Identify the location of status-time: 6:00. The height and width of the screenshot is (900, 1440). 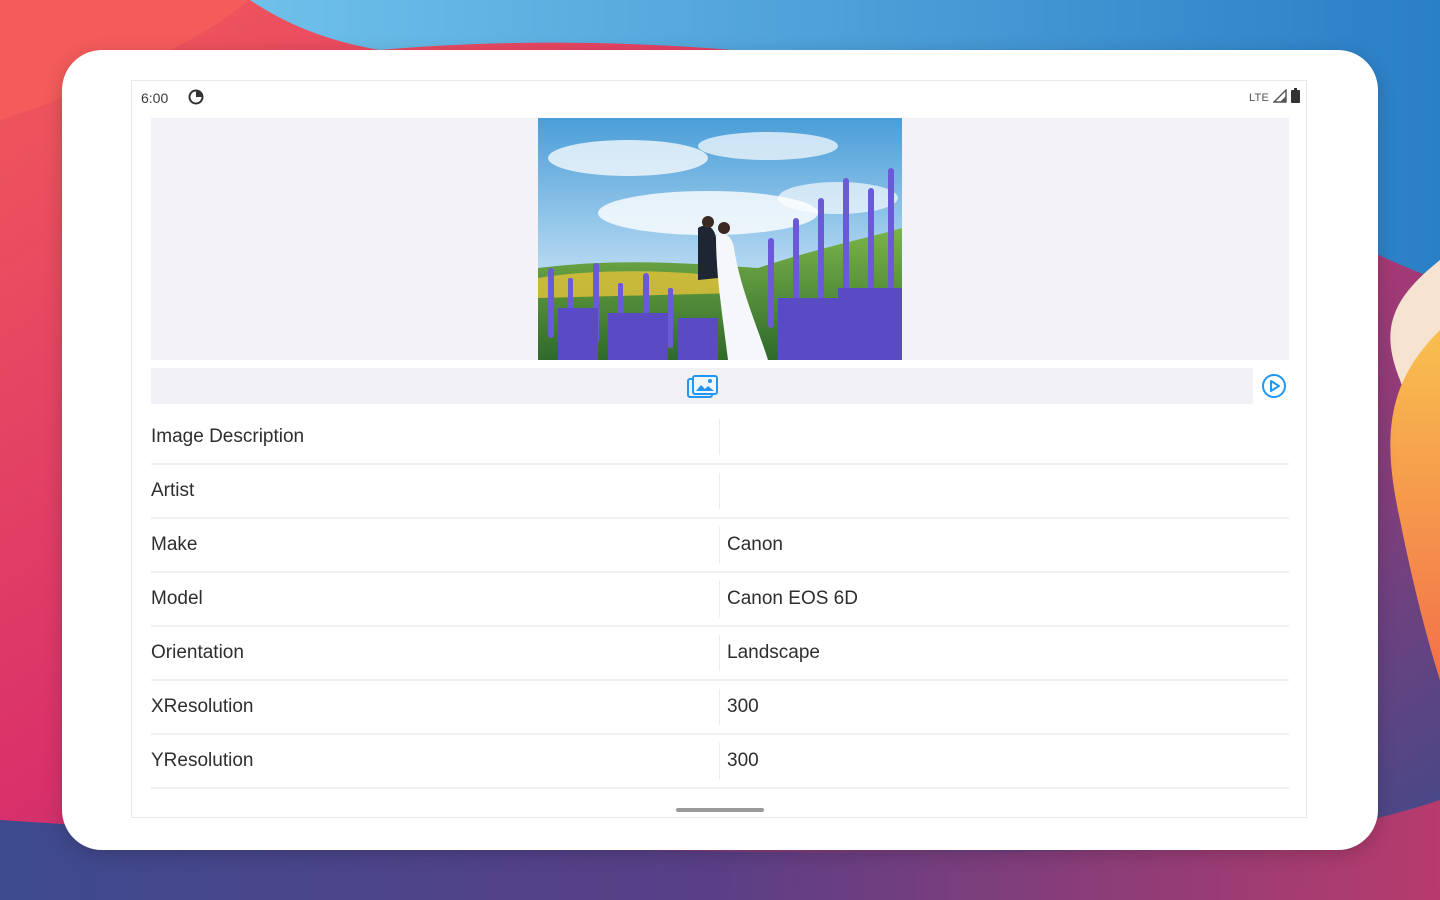
(155, 98).